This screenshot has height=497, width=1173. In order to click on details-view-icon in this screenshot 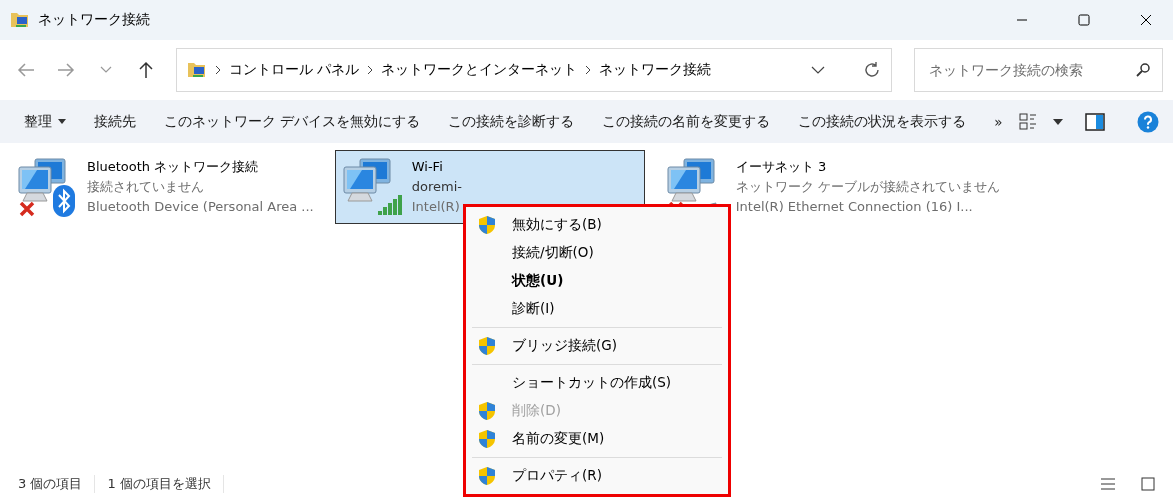, I will do `click(1108, 483)`.